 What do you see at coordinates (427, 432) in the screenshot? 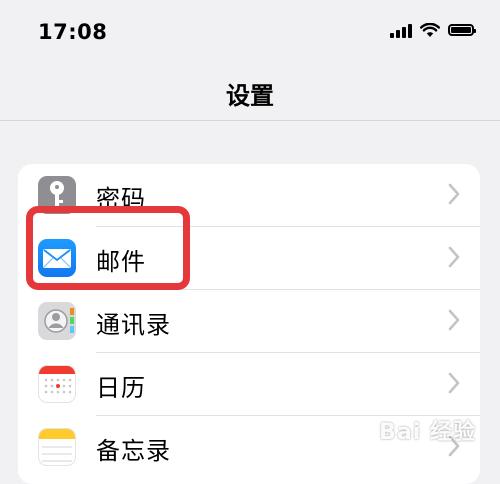
I see `watermark: Bai 经验` at bounding box center [427, 432].